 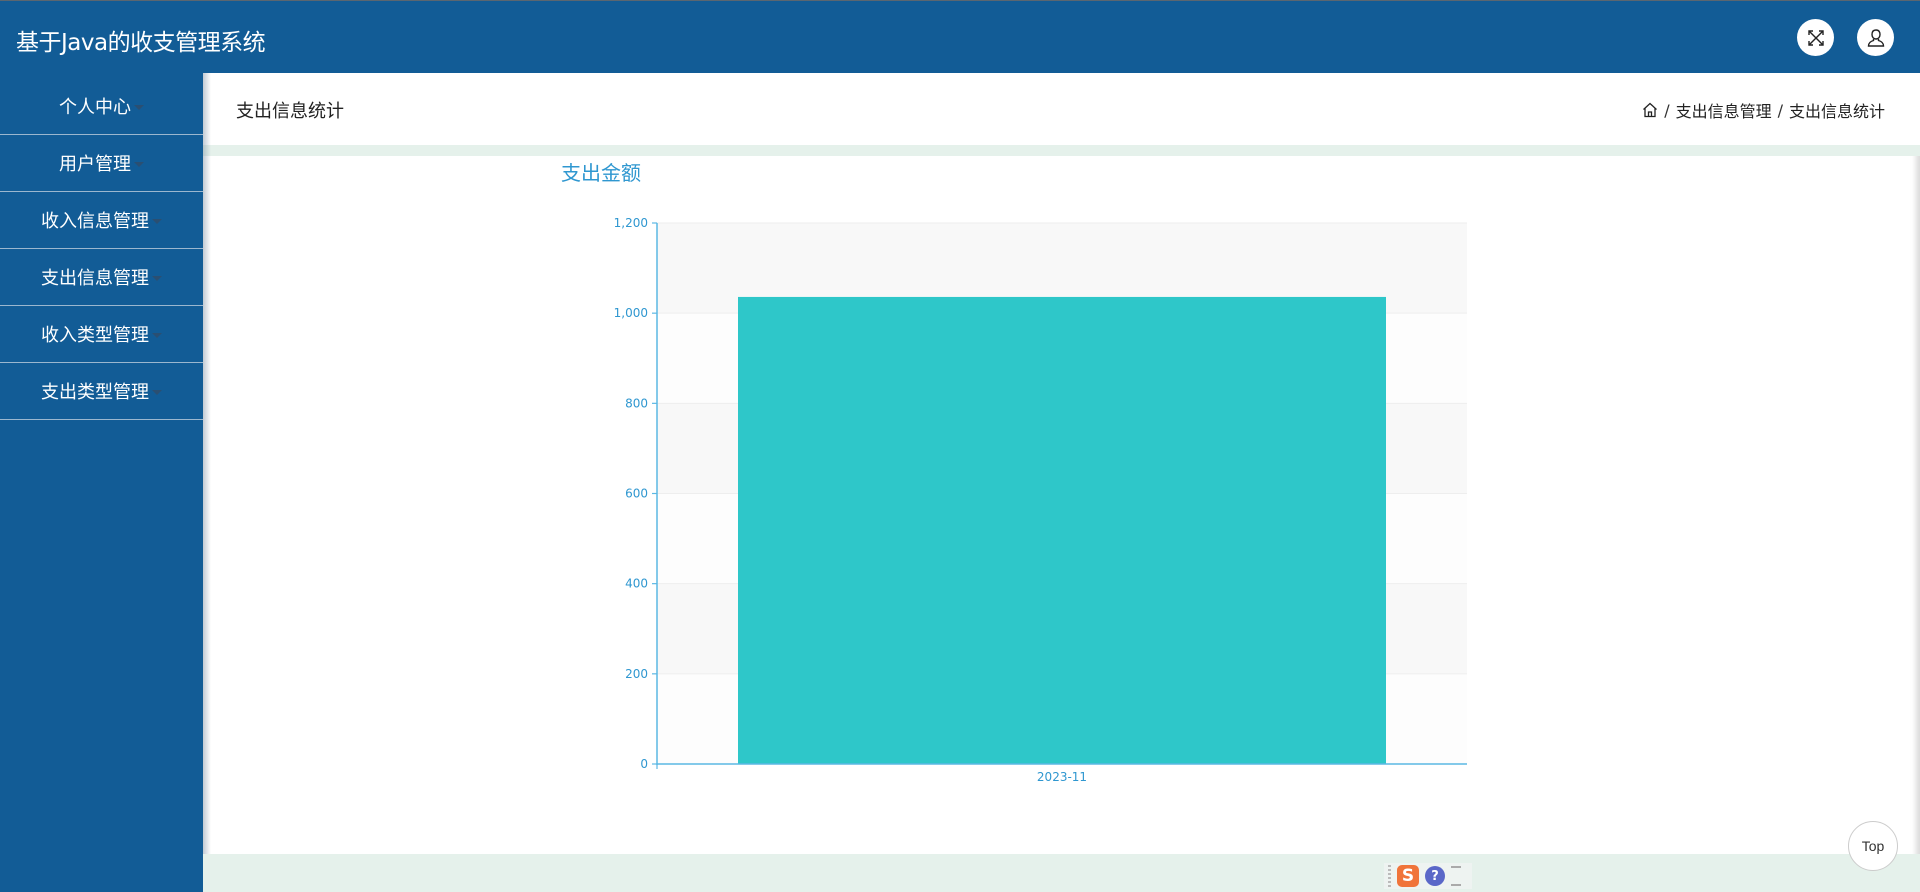 I want to click on expand-arrows-icon, so click(x=1815, y=37).